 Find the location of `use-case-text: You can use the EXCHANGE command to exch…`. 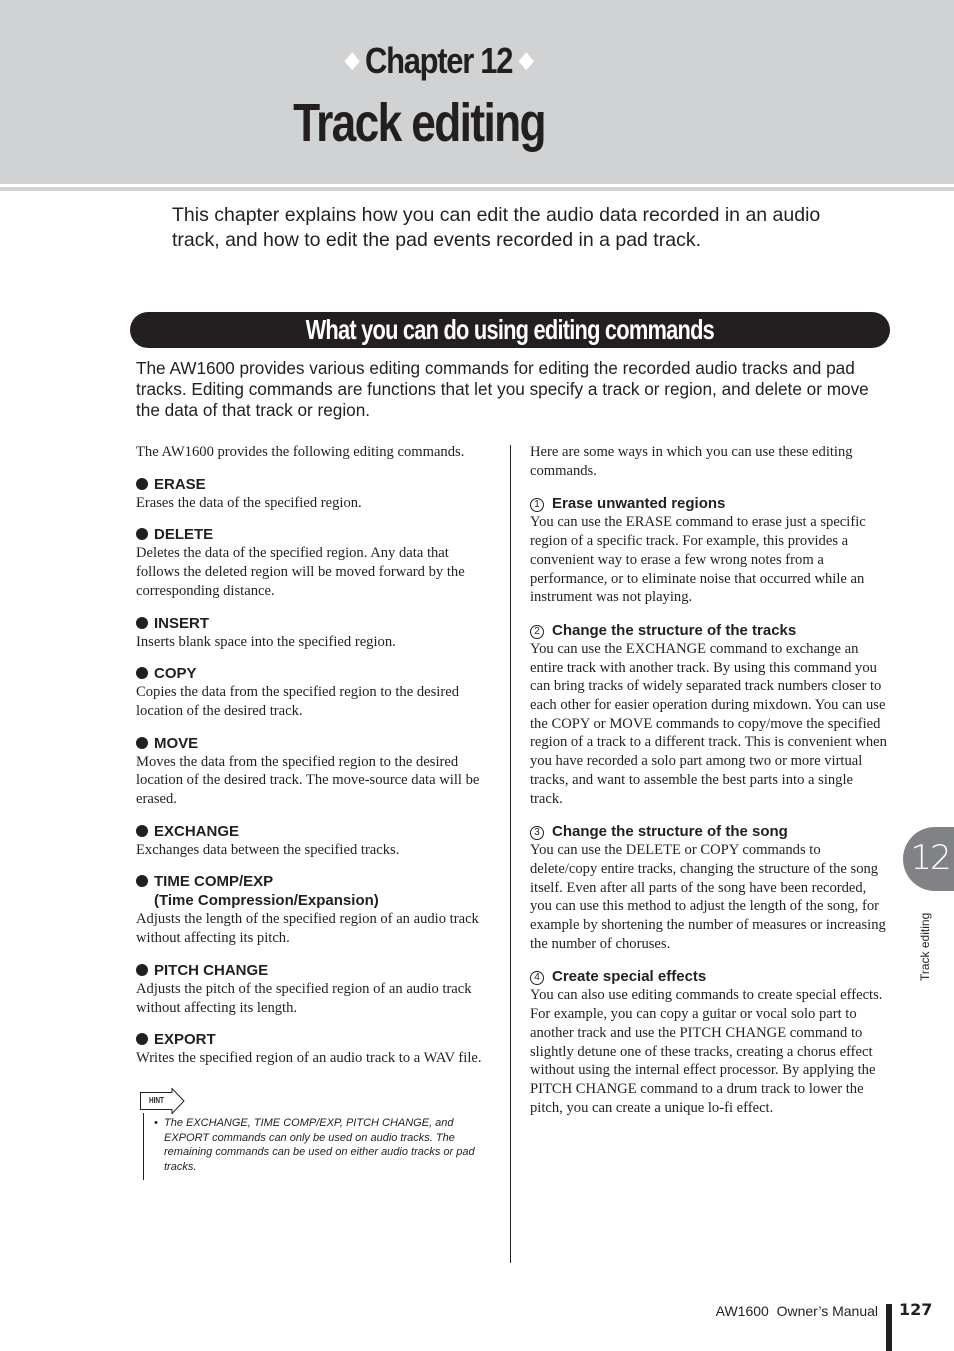

use-case-text: You can use the EXCHANGE command to exch… is located at coordinates (708, 723).